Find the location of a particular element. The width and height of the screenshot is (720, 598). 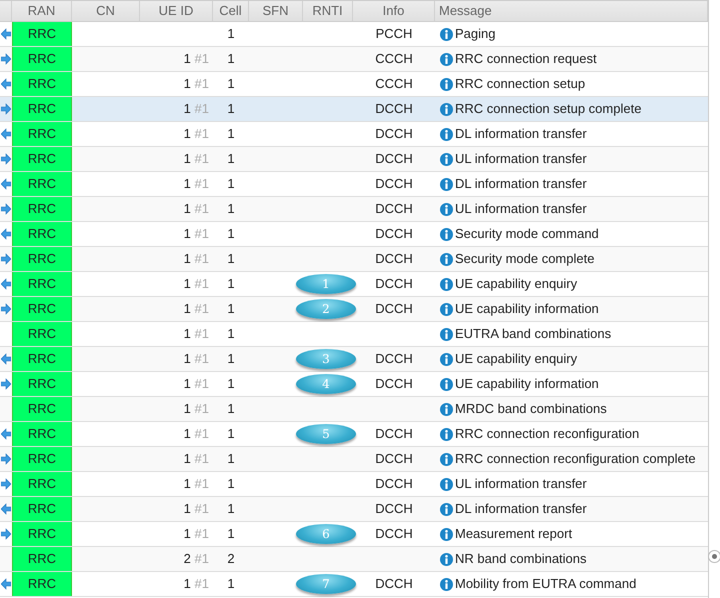

table-row: RRC 1 #1 1 5 DCCH RRC connection reconfiguration is located at coordinates (354, 434).